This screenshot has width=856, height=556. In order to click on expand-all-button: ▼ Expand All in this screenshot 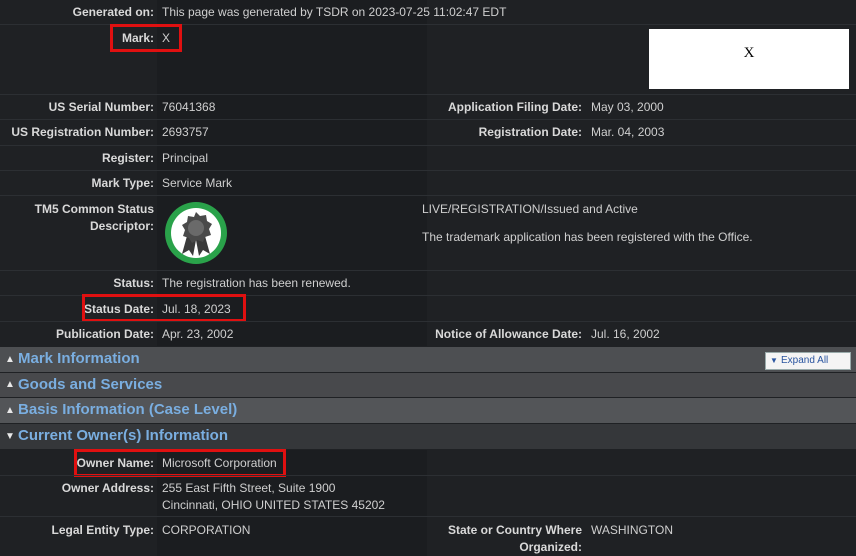, I will do `click(808, 361)`.